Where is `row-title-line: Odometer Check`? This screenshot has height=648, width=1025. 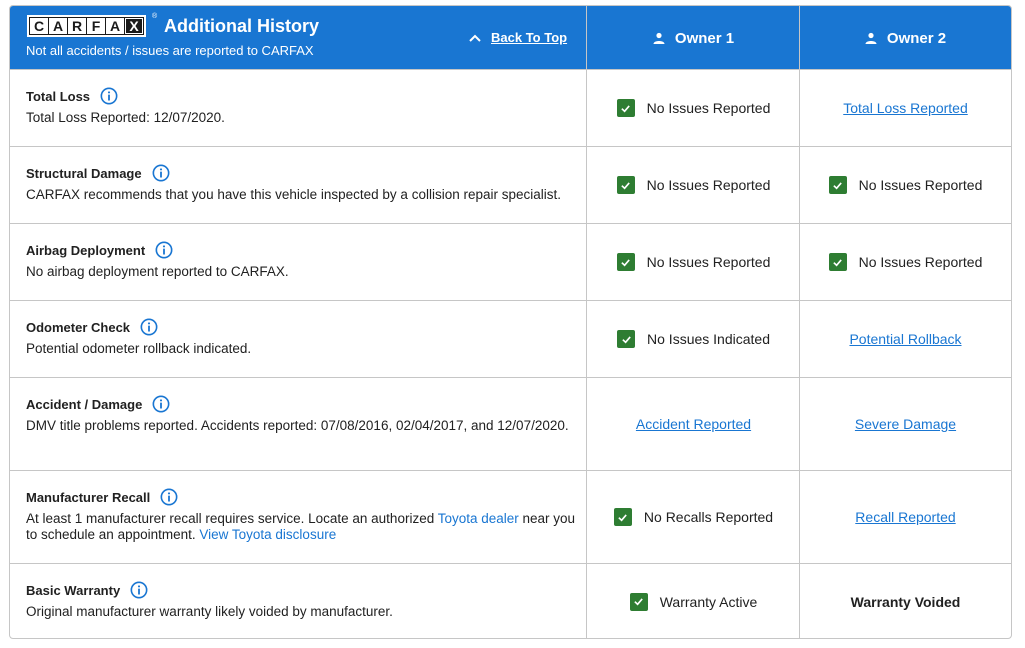 row-title-line: Odometer Check is located at coordinates (306, 327).